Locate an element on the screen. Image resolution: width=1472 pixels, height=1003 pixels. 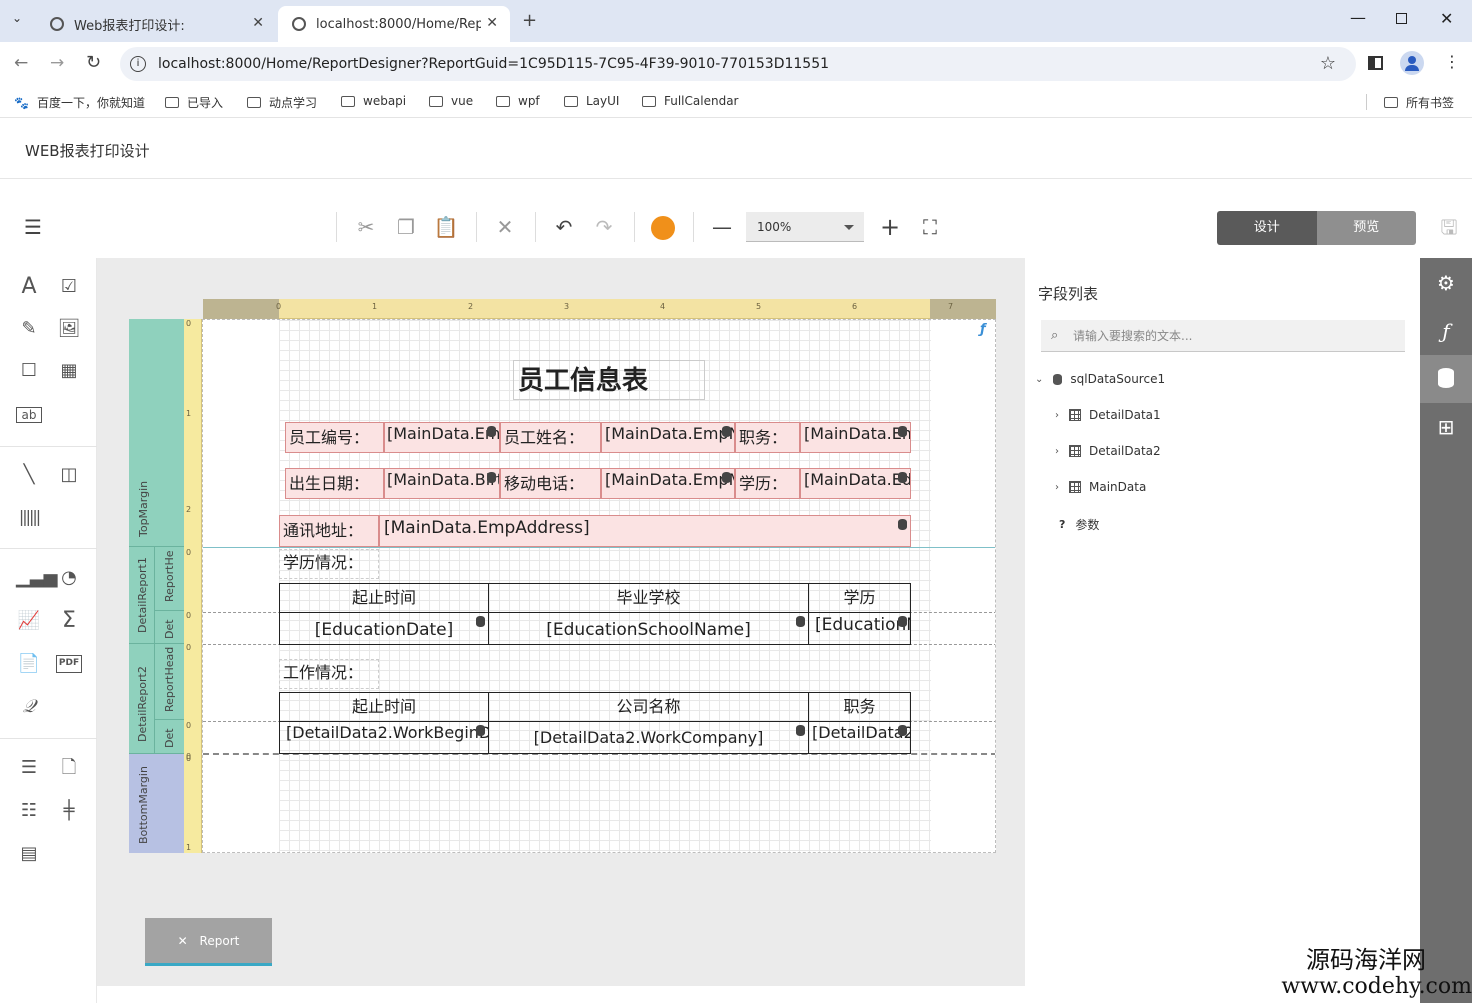
bookmark-folder: webapi is located at coordinates (373, 101).